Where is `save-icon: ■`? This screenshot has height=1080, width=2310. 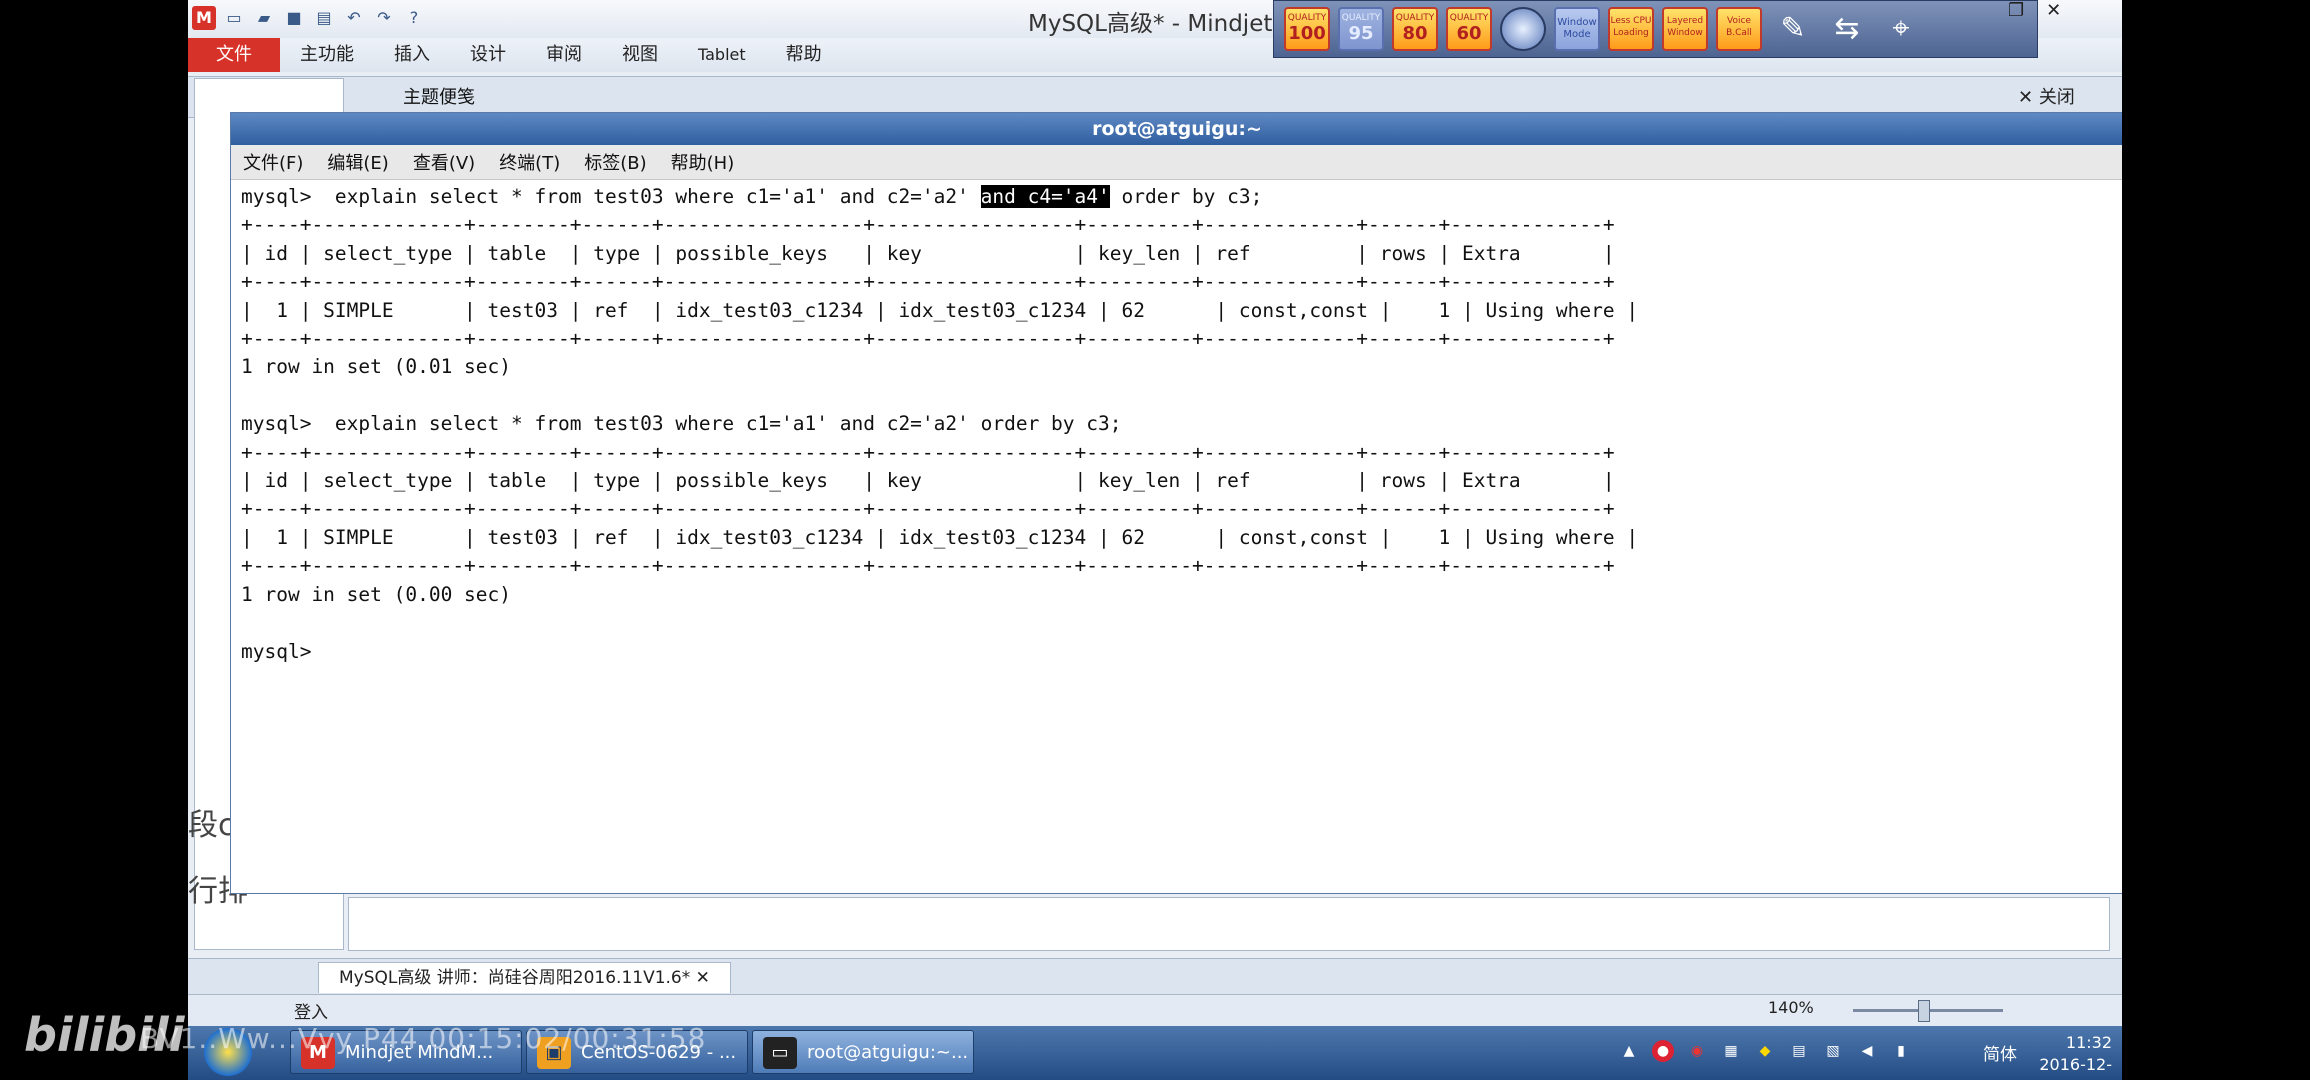
save-icon: ■ is located at coordinates (294, 18).